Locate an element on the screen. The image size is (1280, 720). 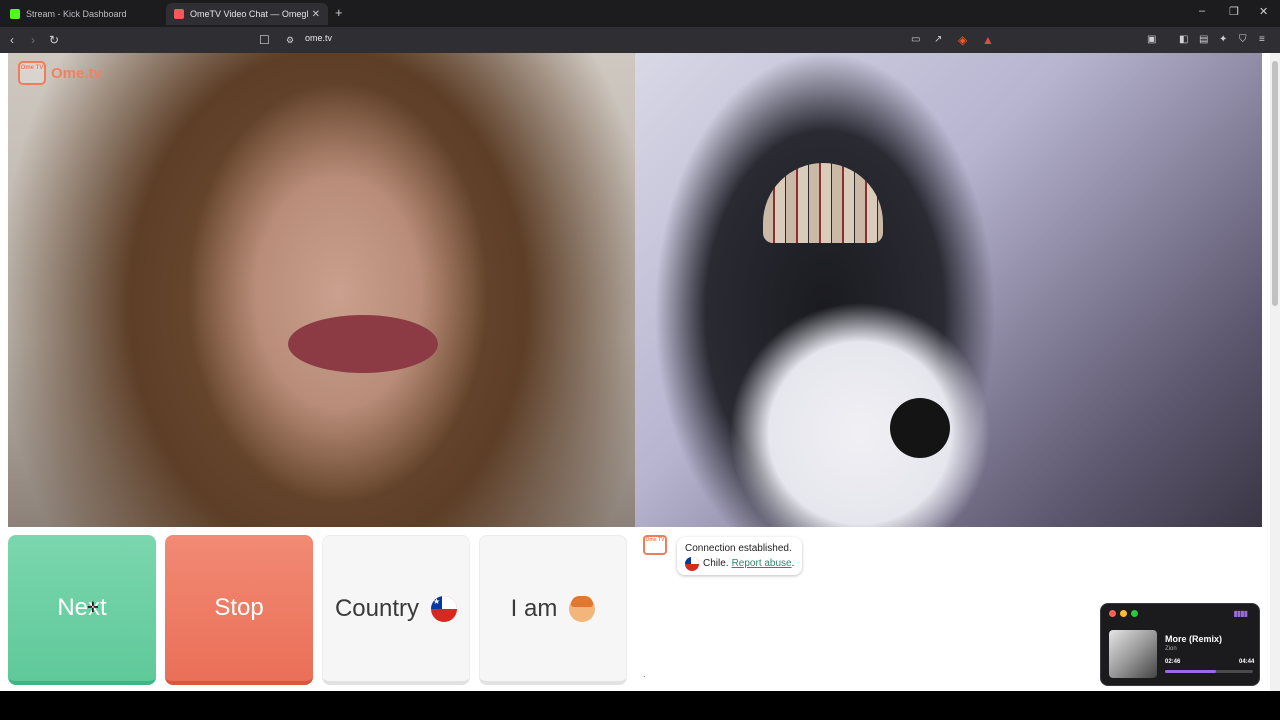
progress-fill is located at coordinates (1191, 671).